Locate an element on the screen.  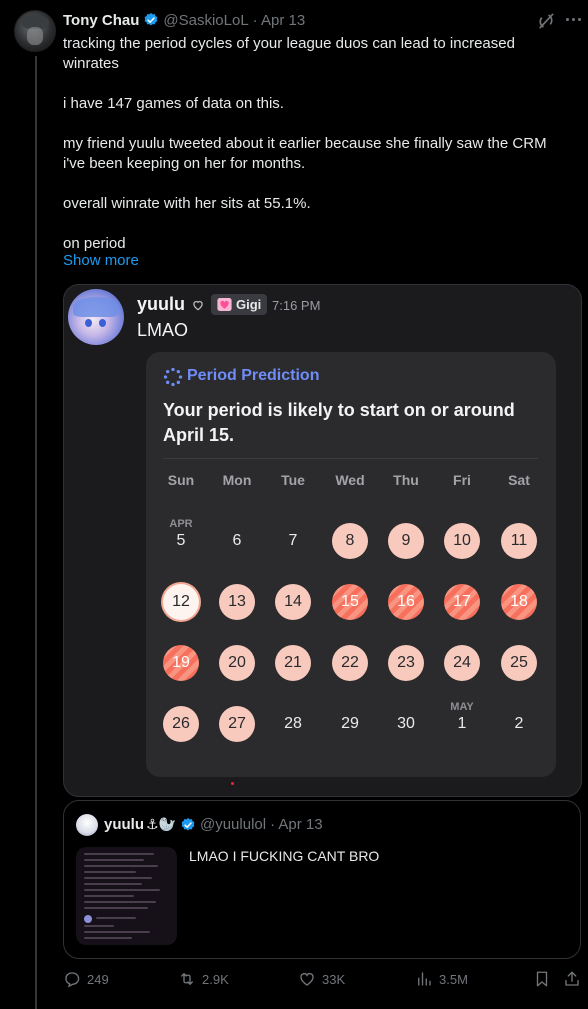
share-button is located at coordinates (575, 979).